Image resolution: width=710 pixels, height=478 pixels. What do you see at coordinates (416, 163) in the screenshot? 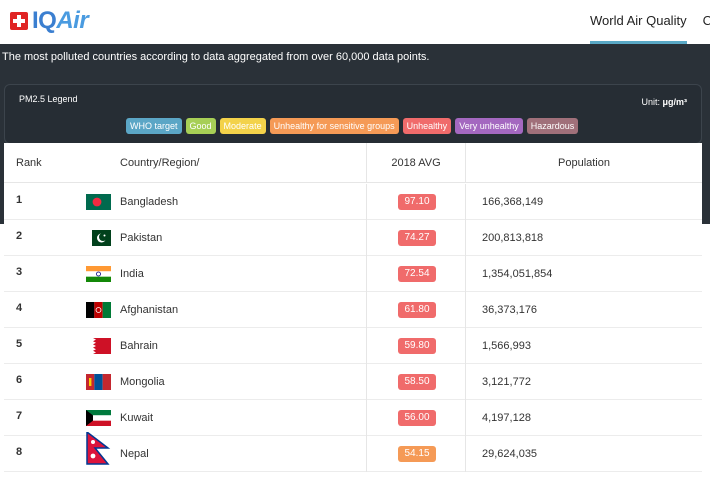
I see `header-2018-avg: 2018 AVG` at bounding box center [416, 163].